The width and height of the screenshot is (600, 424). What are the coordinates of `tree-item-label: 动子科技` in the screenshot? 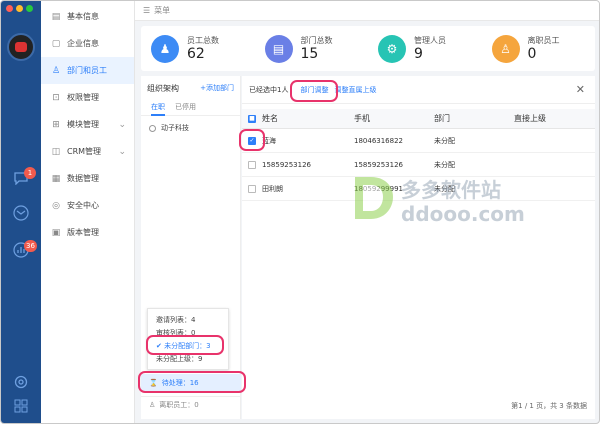 It's located at (175, 128).